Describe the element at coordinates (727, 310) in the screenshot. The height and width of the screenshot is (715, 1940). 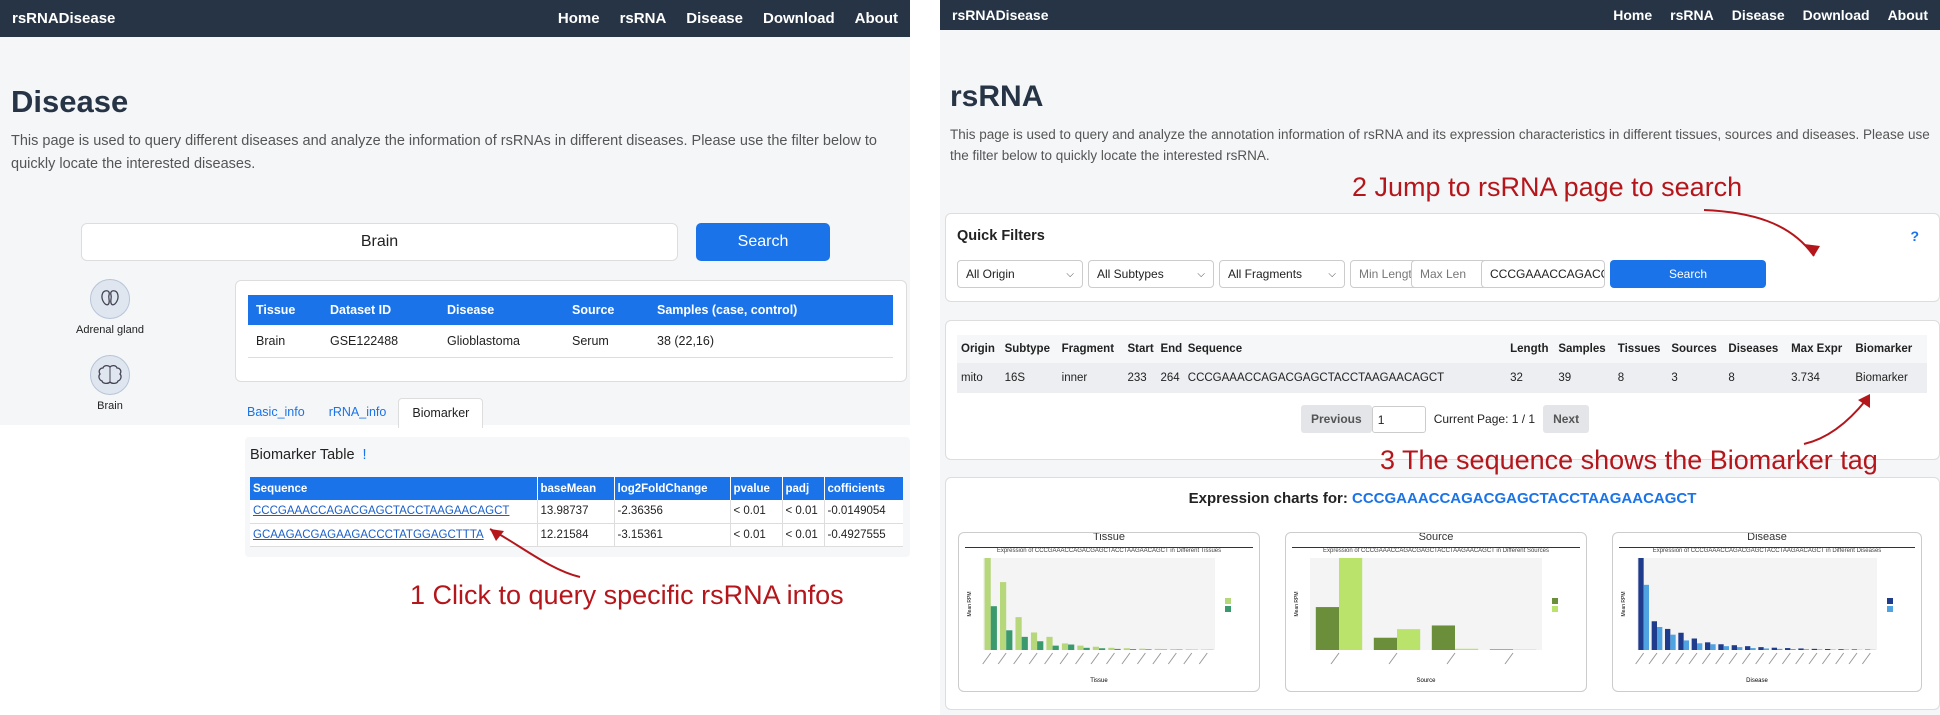
I see `col-header: Samples (case, control)` at that location.